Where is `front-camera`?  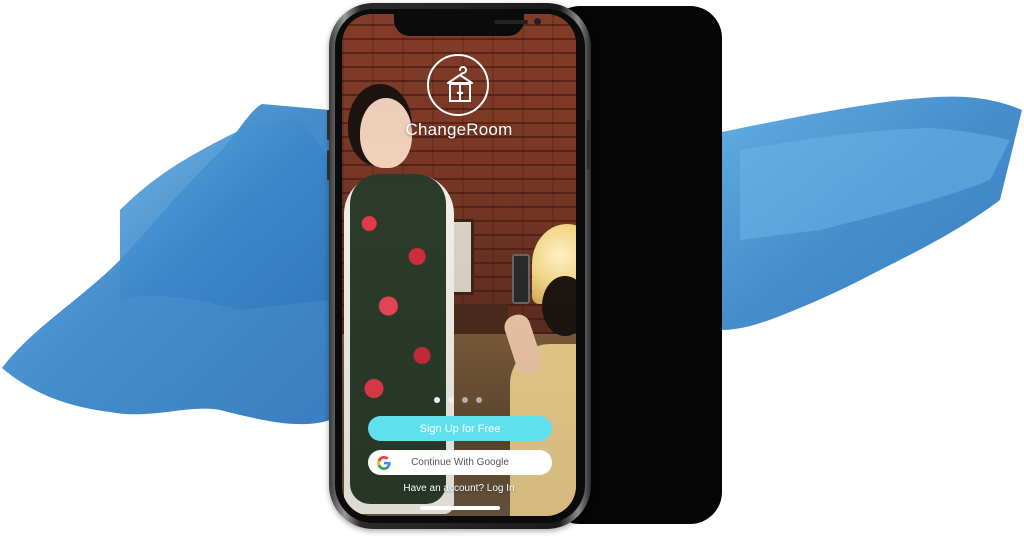
front-camera is located at coordinates (537, 21).